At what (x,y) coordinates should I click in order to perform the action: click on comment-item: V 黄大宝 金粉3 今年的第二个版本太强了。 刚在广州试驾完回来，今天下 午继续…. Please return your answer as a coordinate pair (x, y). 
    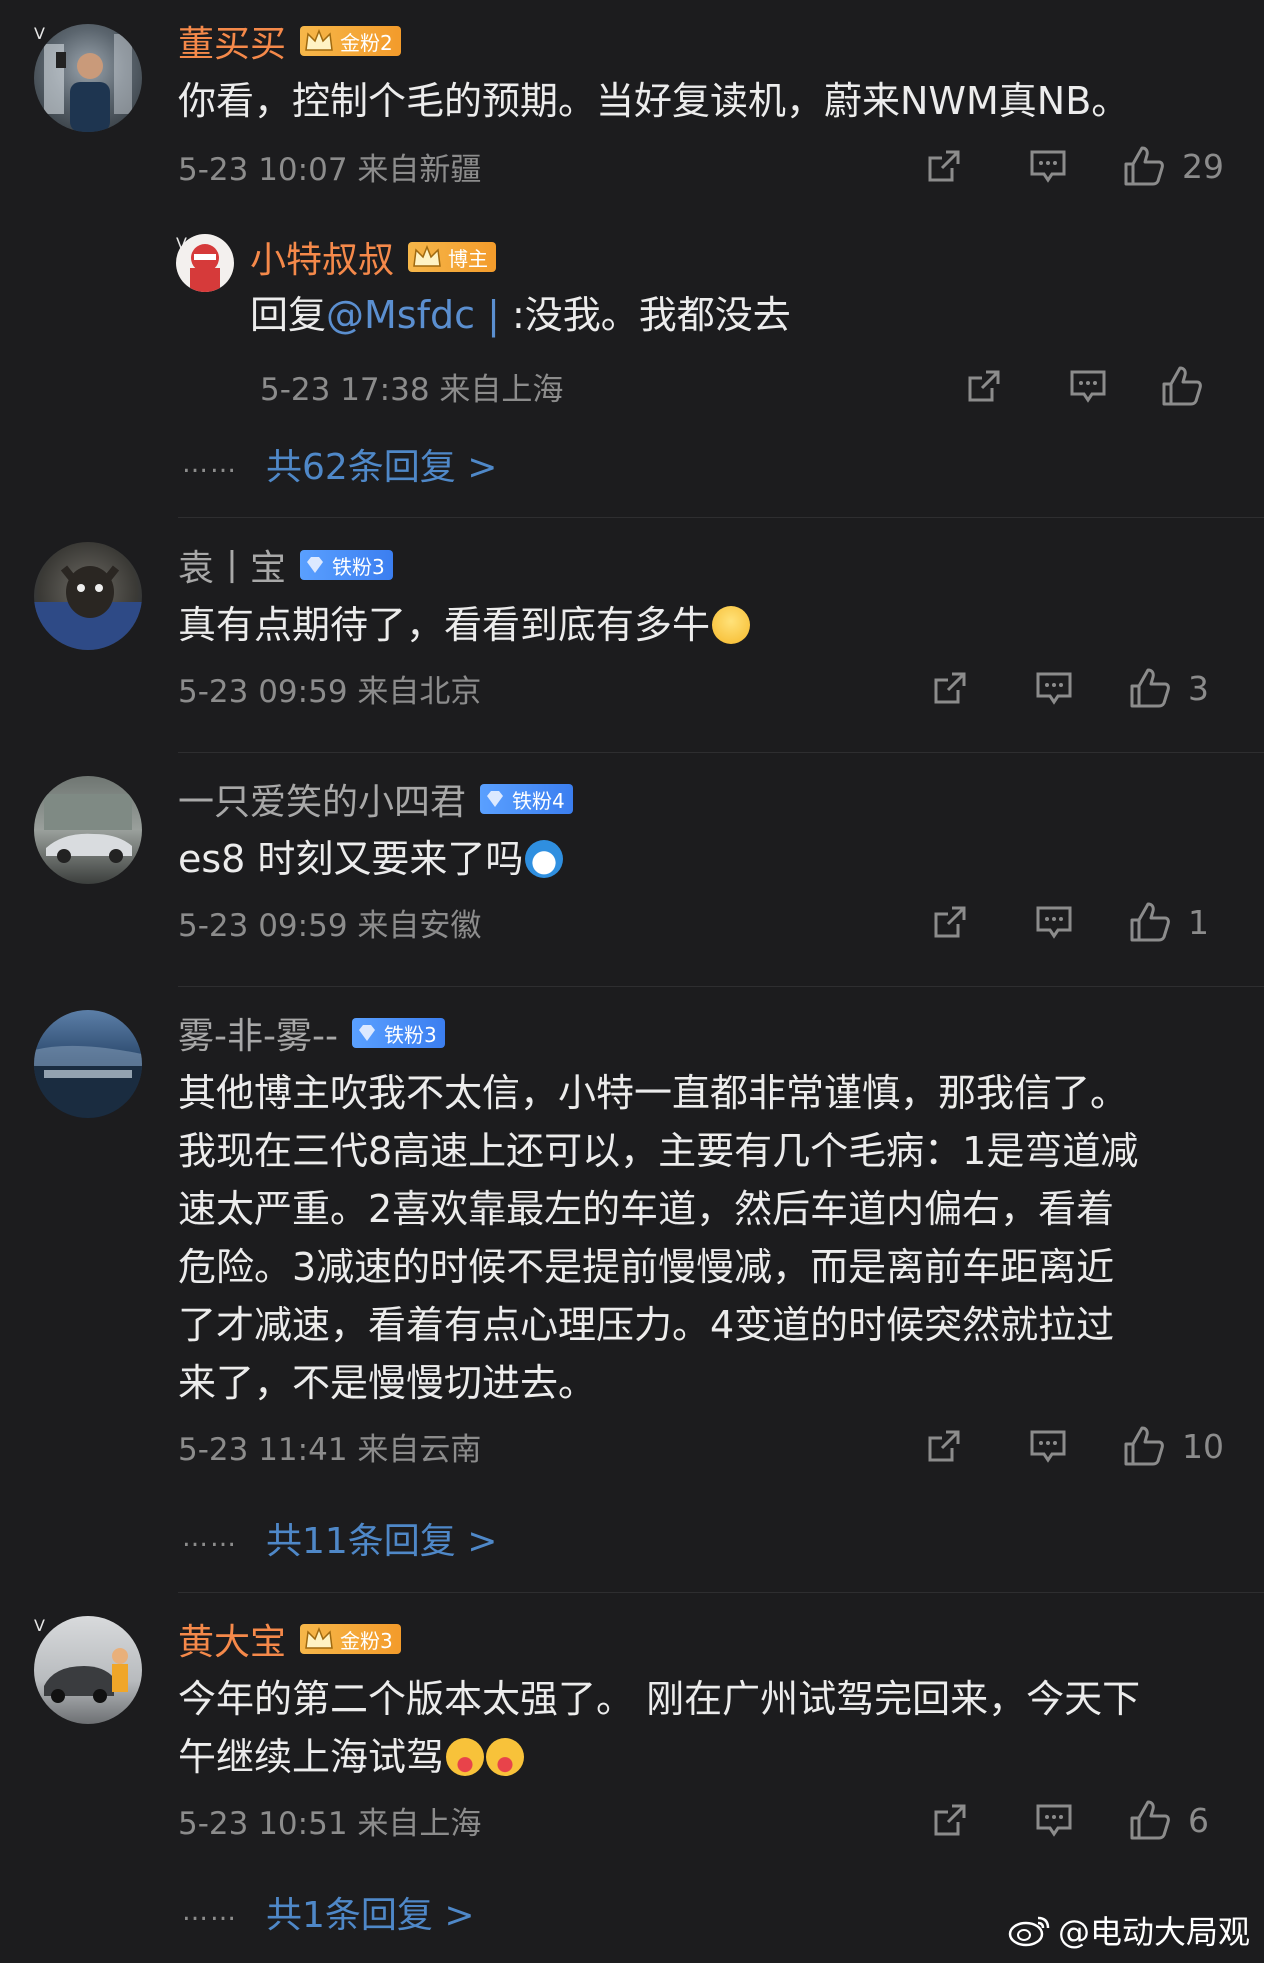
    Looking at the image, I should click on (632, 1732).